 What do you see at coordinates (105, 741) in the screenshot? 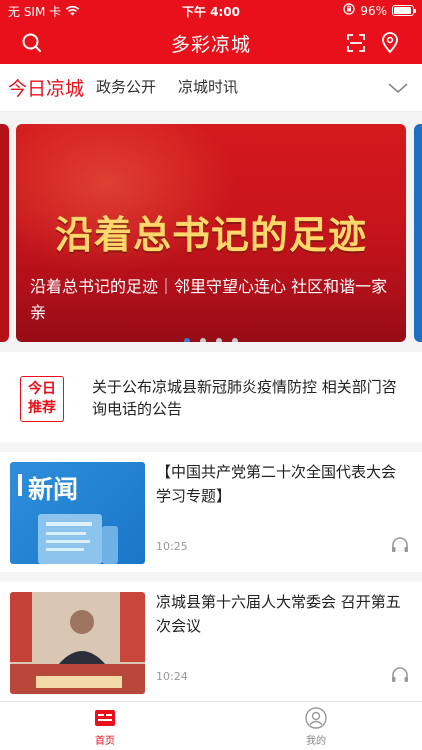
I see `tab-home-label: 首页` at bounding box center [105, 741].